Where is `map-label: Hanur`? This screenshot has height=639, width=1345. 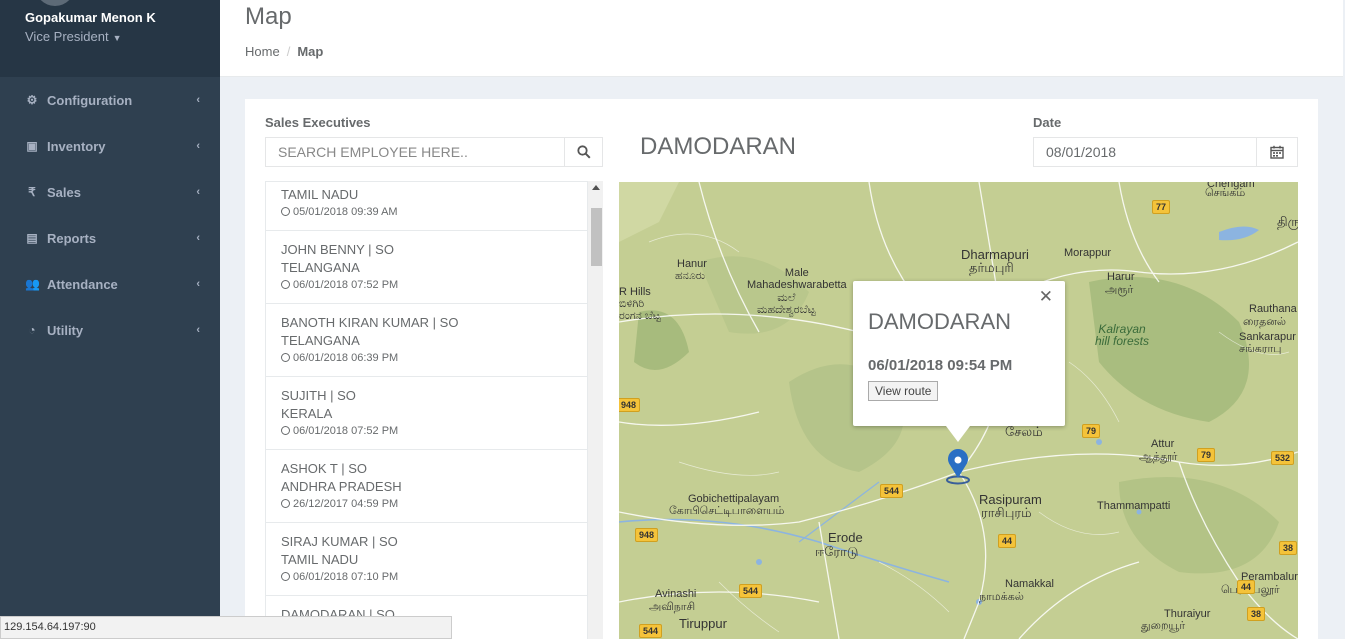 map-label: Hanur is located at coordinates (692, 264).